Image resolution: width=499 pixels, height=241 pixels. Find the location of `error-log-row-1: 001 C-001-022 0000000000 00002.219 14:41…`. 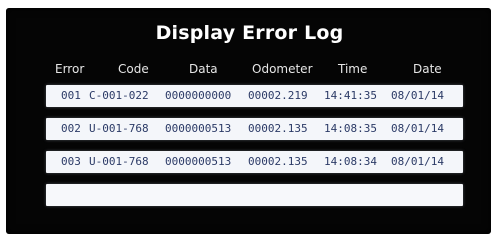

error-log-row-1: 001 C-001-022 0000000000 00002.219 14:41… is located at coordinates (254, 96).